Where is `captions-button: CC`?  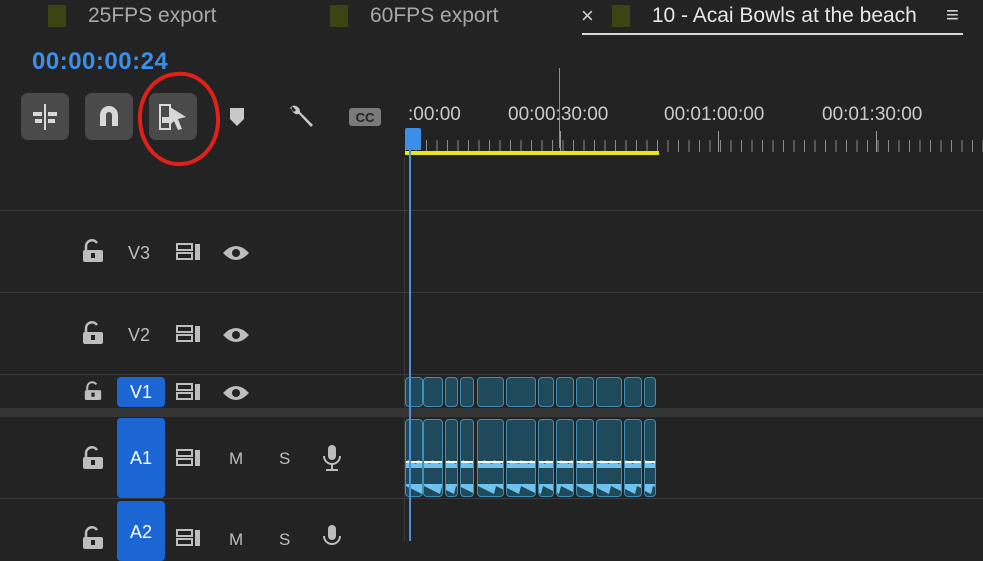 captions-button: CC is located at coordinates (365, 116).